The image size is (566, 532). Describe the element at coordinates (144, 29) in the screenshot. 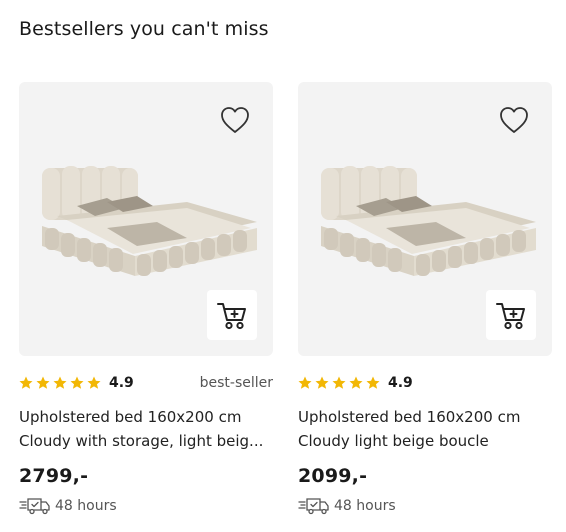

I see `section-title: Bestsellers you can't miss` at that location.